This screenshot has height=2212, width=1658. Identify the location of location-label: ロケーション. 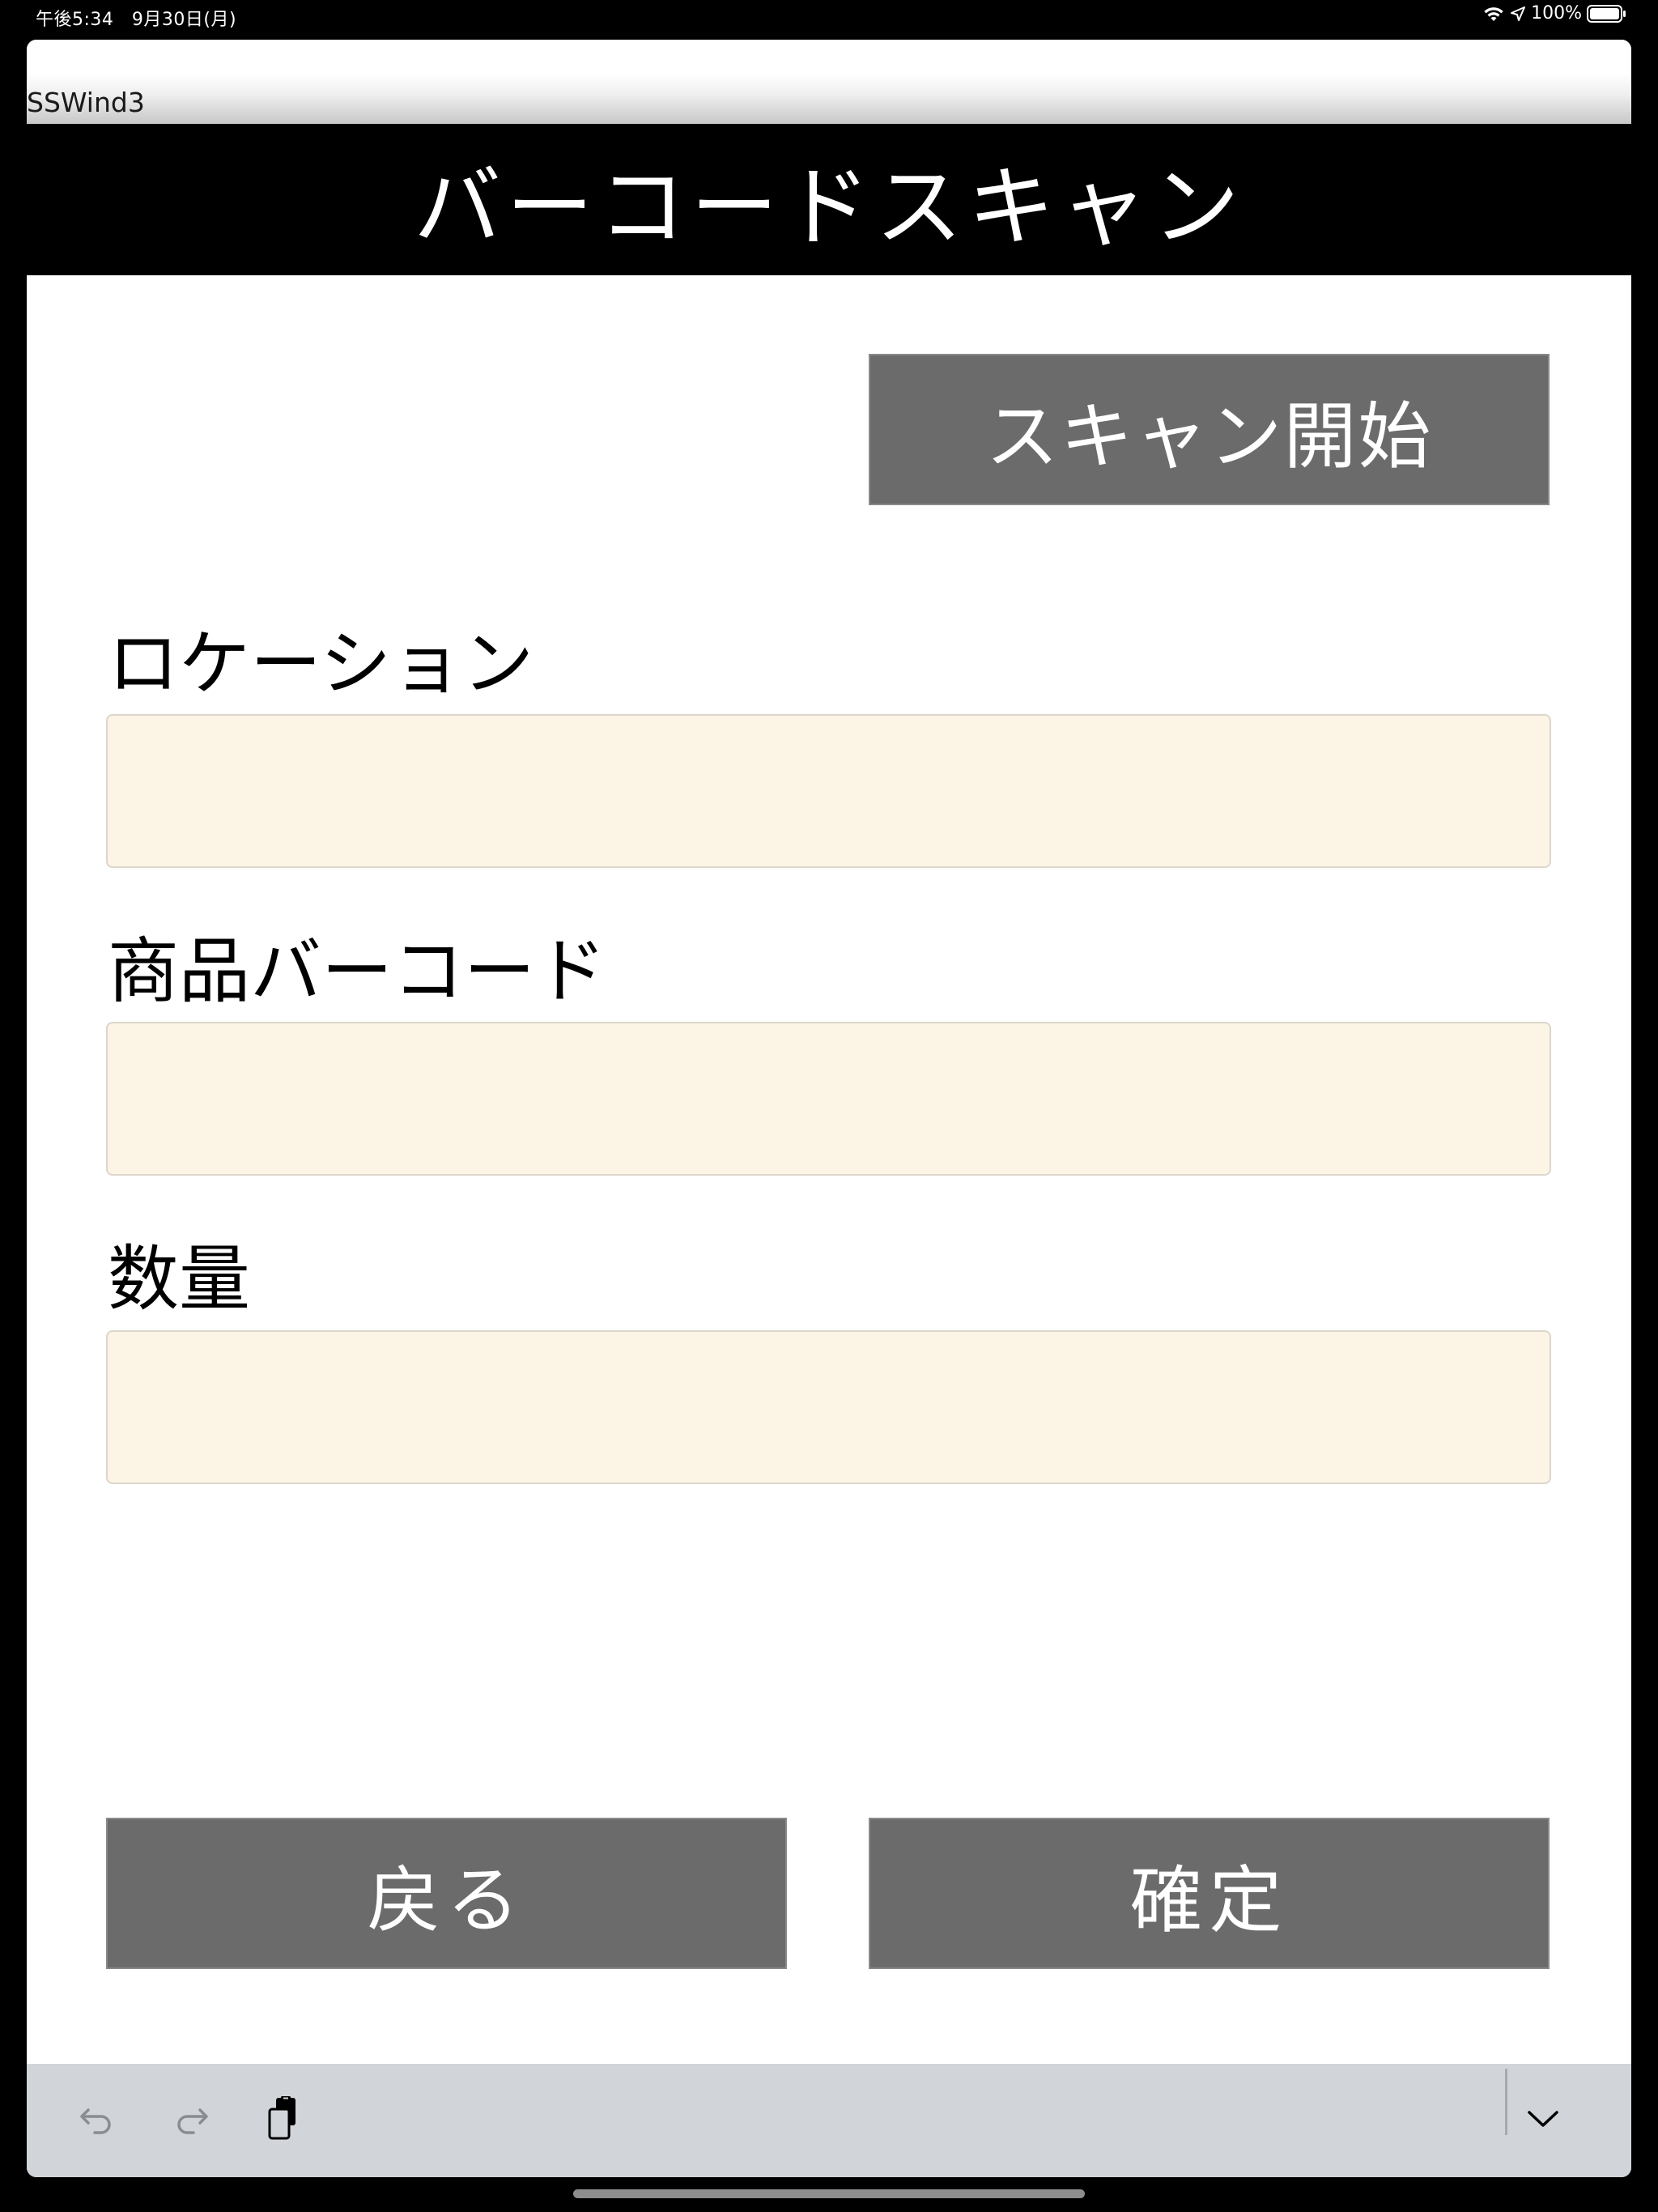
(321, 664).